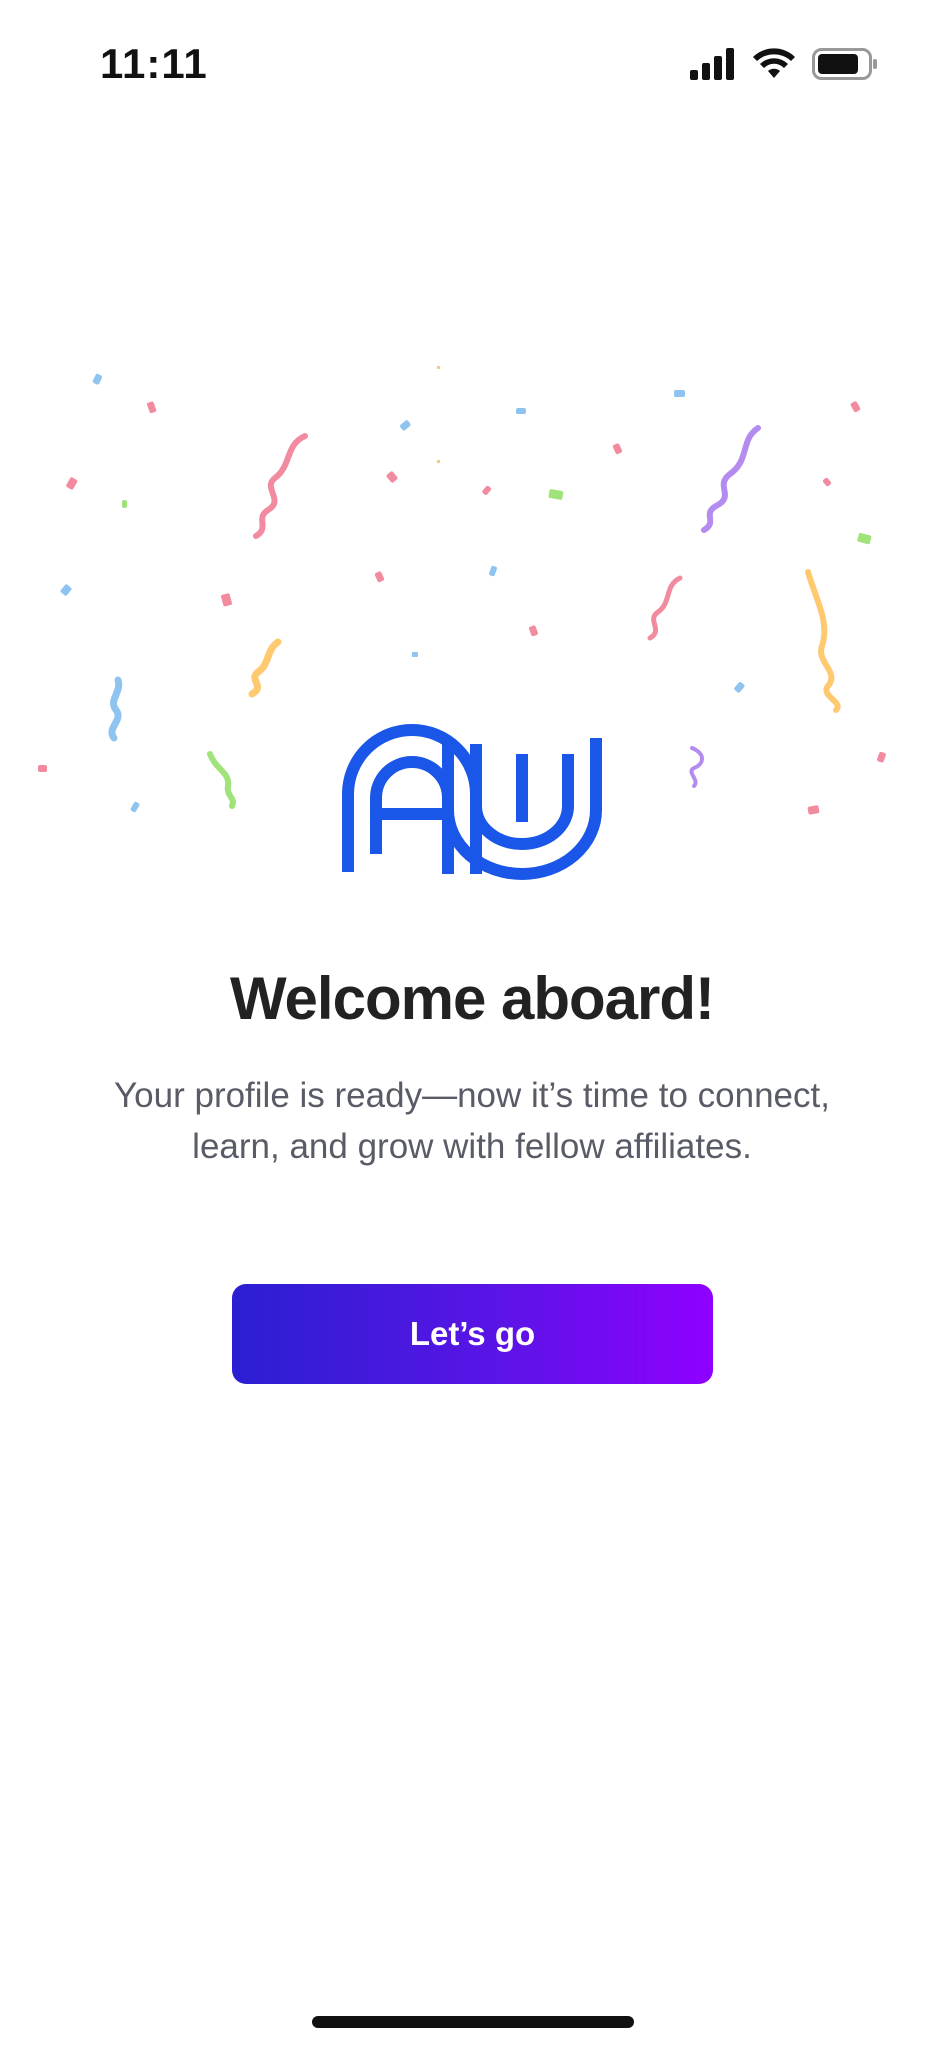  Describe the element at coordinates (472, 70) in the screenshot. I see `status-bar: 11:11` at that location.